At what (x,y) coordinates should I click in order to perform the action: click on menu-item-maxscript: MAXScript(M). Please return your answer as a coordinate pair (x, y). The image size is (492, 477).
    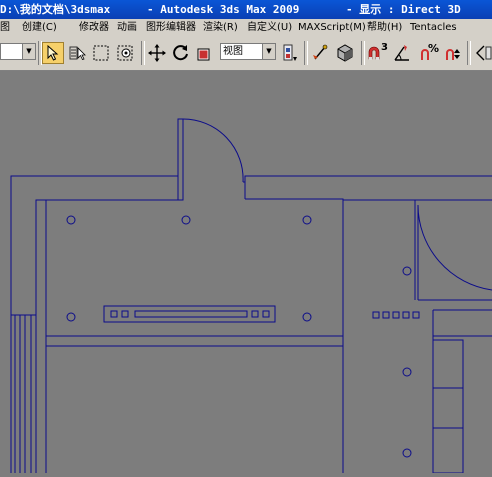
    Looking at the image, I should click on (332, 28).